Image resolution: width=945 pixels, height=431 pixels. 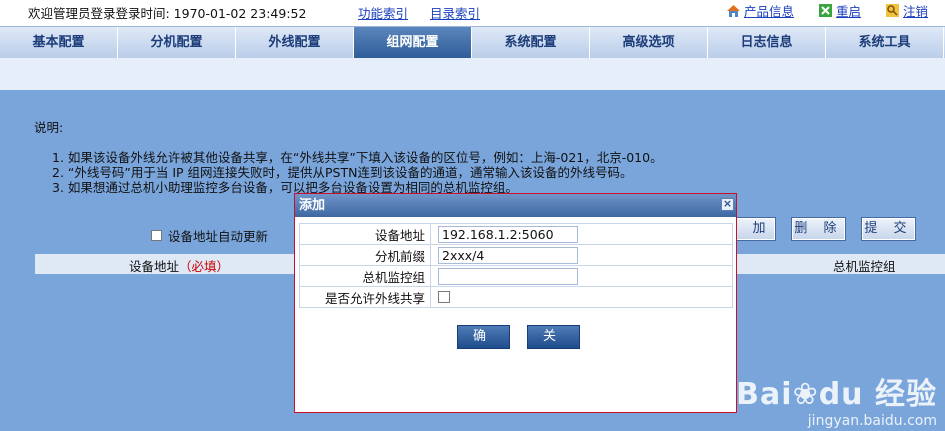 I want to click on submit-button-label: 提 交, so click(x=888, y=229).